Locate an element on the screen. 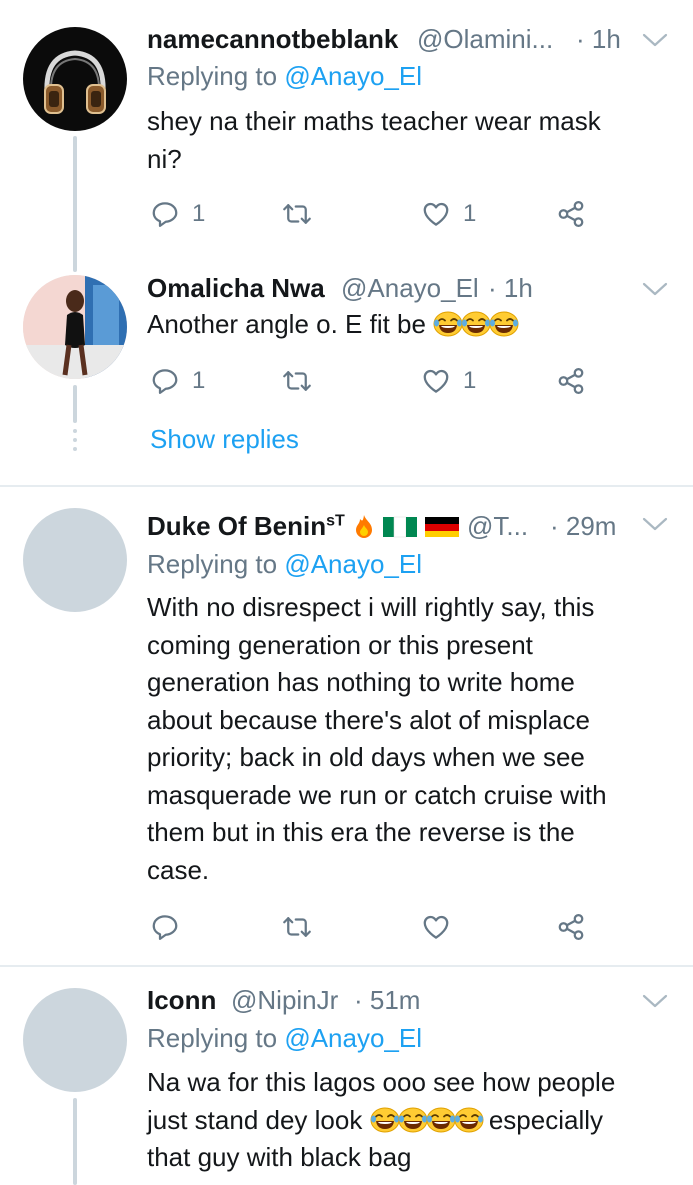  tweet-text-line: Another angle o. E fit be is located at coordinates (286, 324).